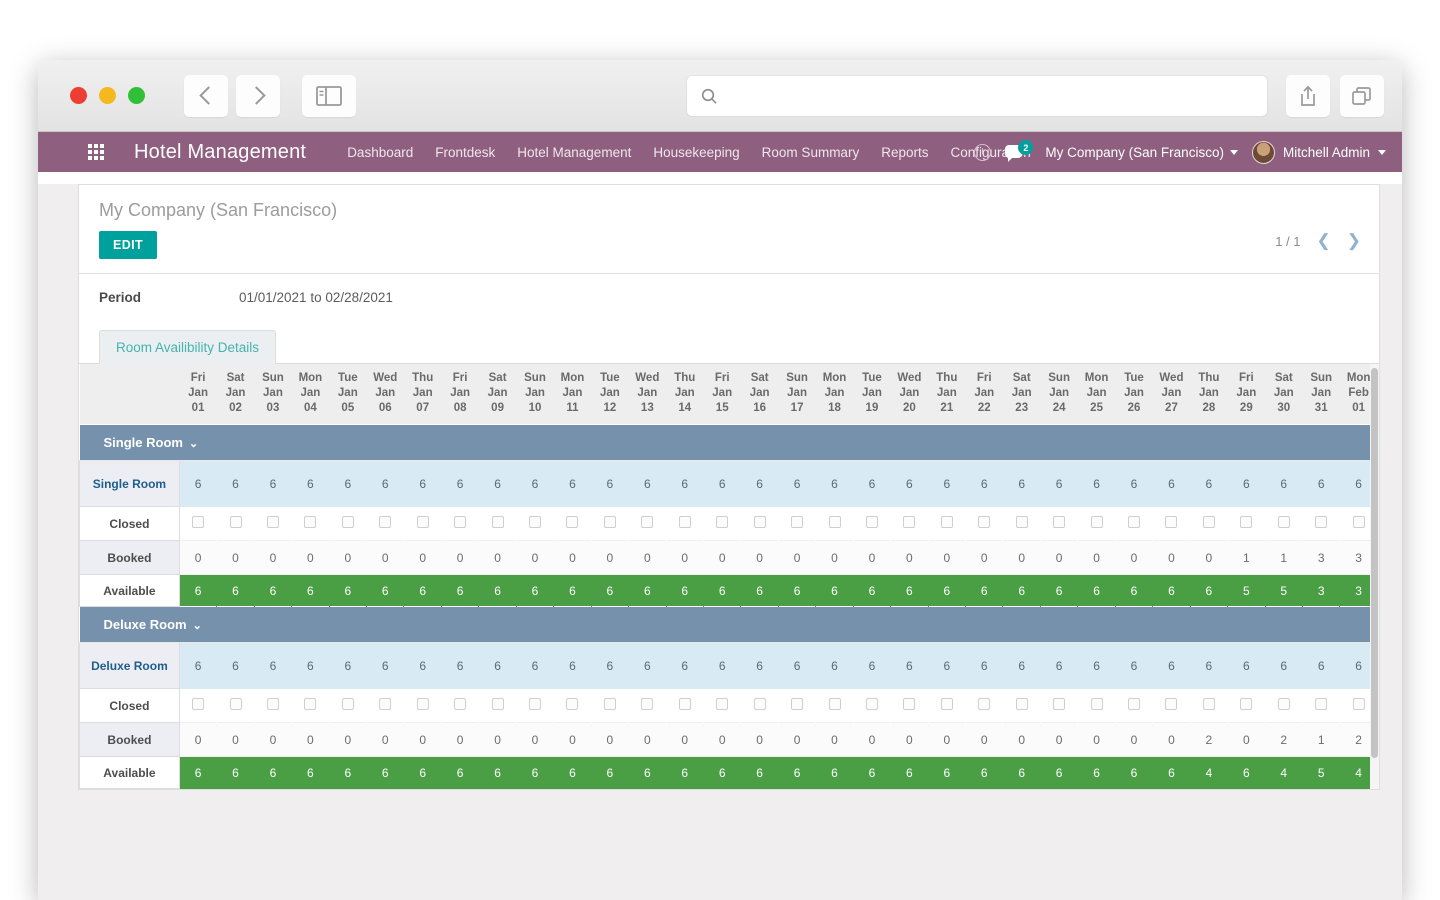 This screenshot has width=1440, height=900. I want to click on menu-item-room-summary: Room Summary, so click(811, 152).